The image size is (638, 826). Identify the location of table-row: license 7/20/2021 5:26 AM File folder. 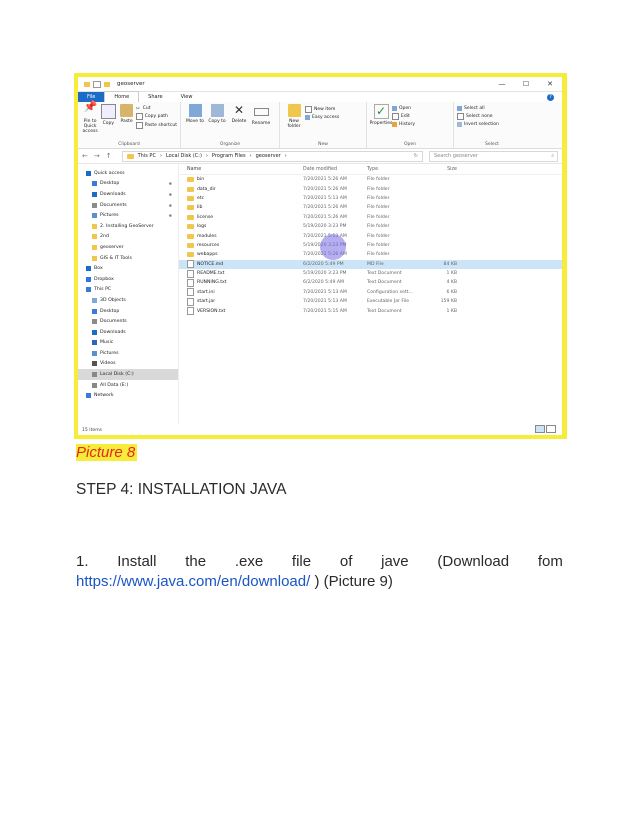
(370, 217).